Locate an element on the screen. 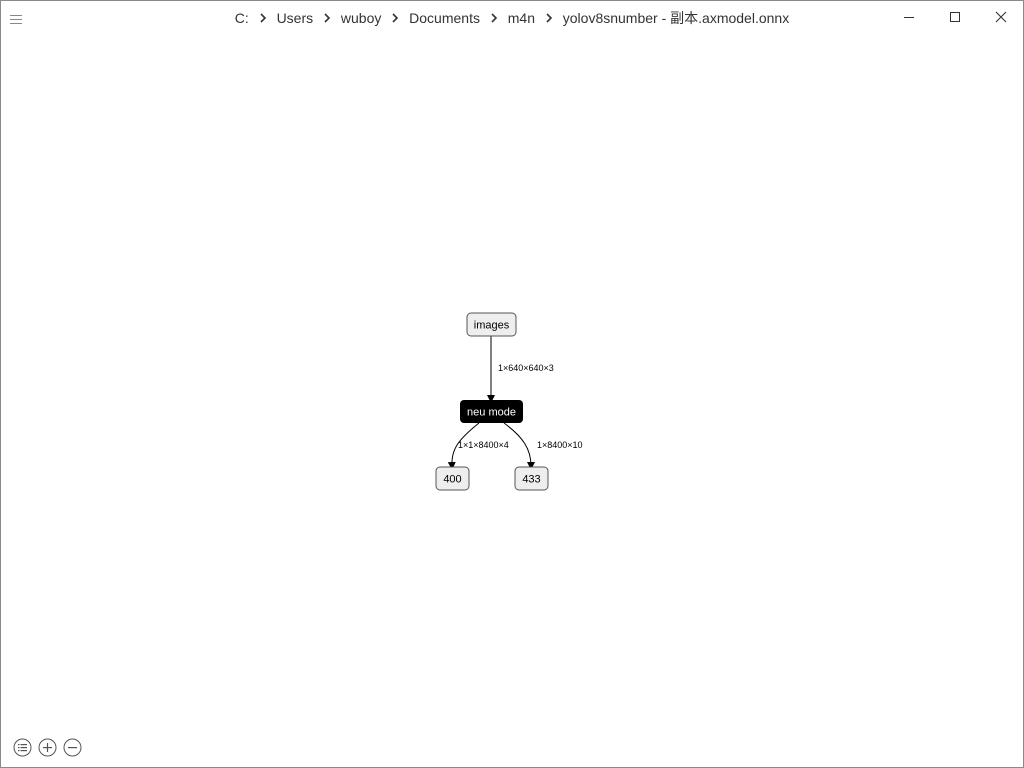  breadcrumb-item-documents: Documents is located at coordinates (444, 18).